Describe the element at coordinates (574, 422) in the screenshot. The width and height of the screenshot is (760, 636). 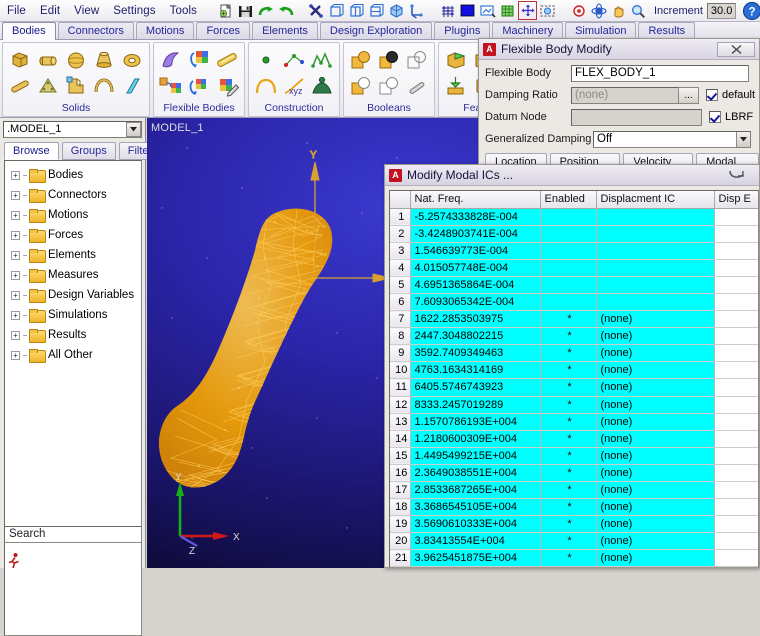
I see `table-row: 13 1.1570786193E+004 * (none)` at that location.